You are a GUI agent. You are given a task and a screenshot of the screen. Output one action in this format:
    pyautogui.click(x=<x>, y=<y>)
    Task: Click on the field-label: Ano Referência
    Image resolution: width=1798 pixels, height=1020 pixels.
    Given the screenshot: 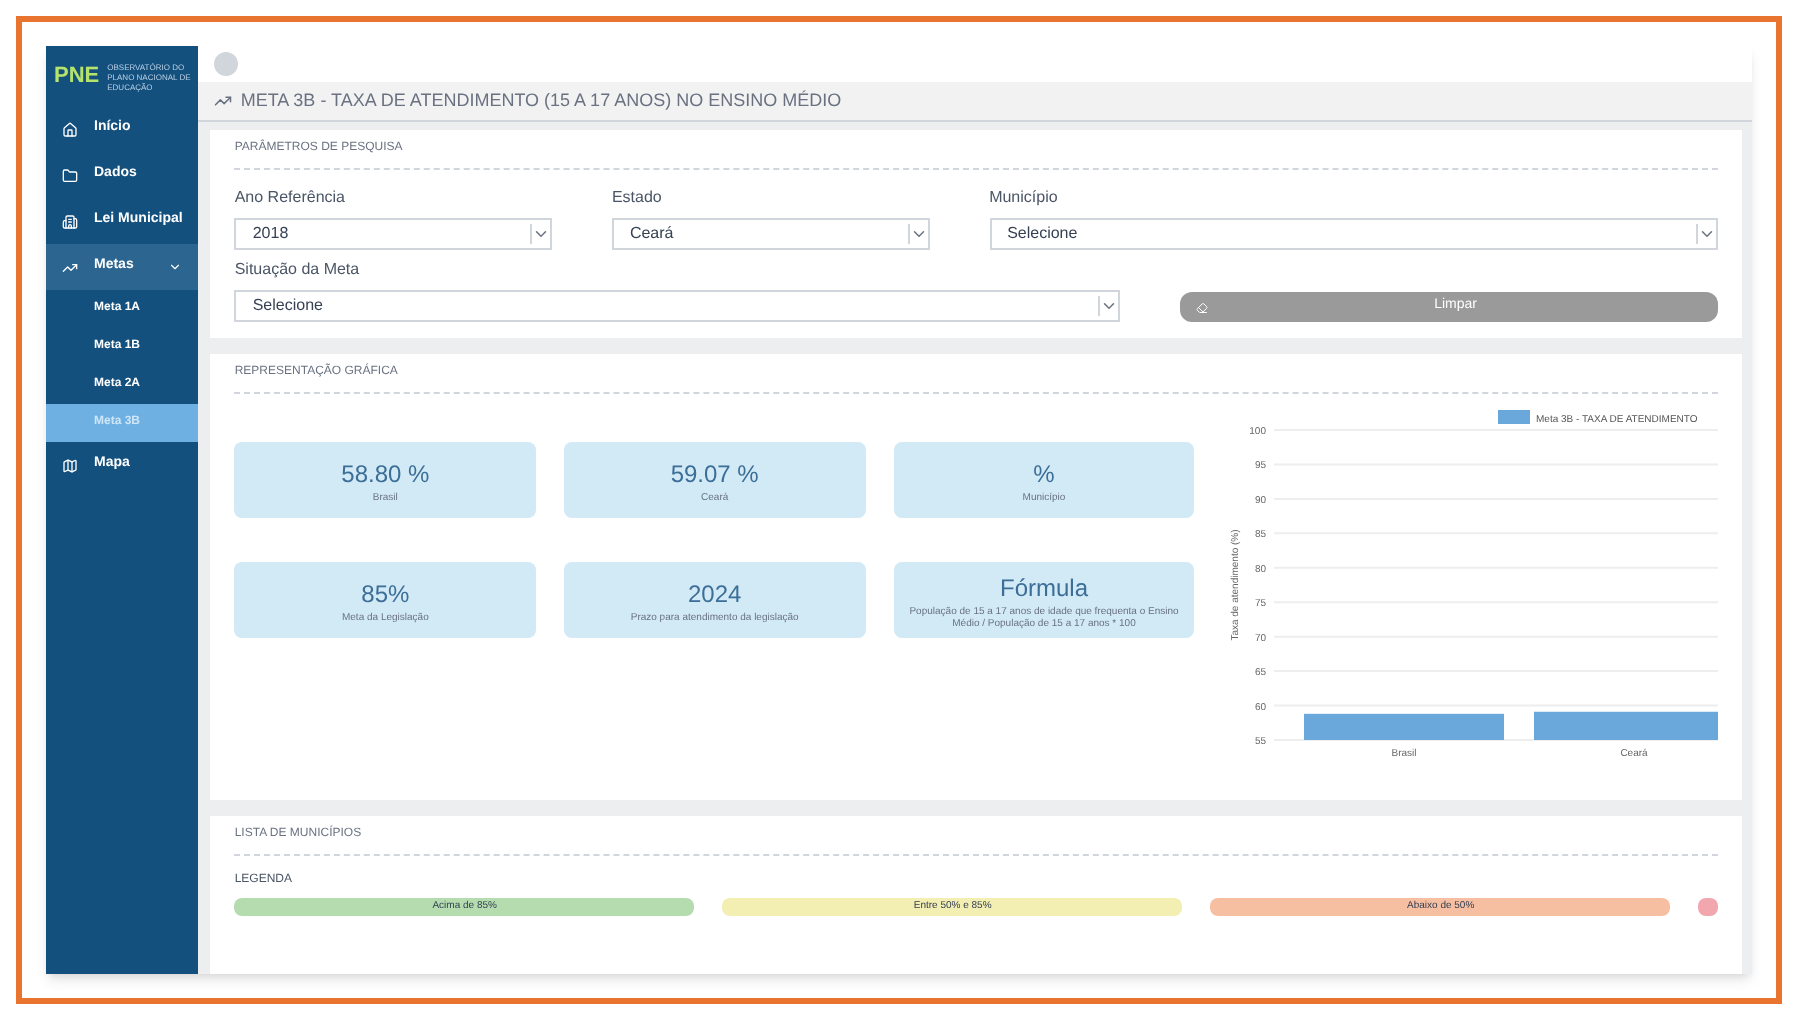 What is the action you would take?
    pyautogui.click(x=290, y=198)
    